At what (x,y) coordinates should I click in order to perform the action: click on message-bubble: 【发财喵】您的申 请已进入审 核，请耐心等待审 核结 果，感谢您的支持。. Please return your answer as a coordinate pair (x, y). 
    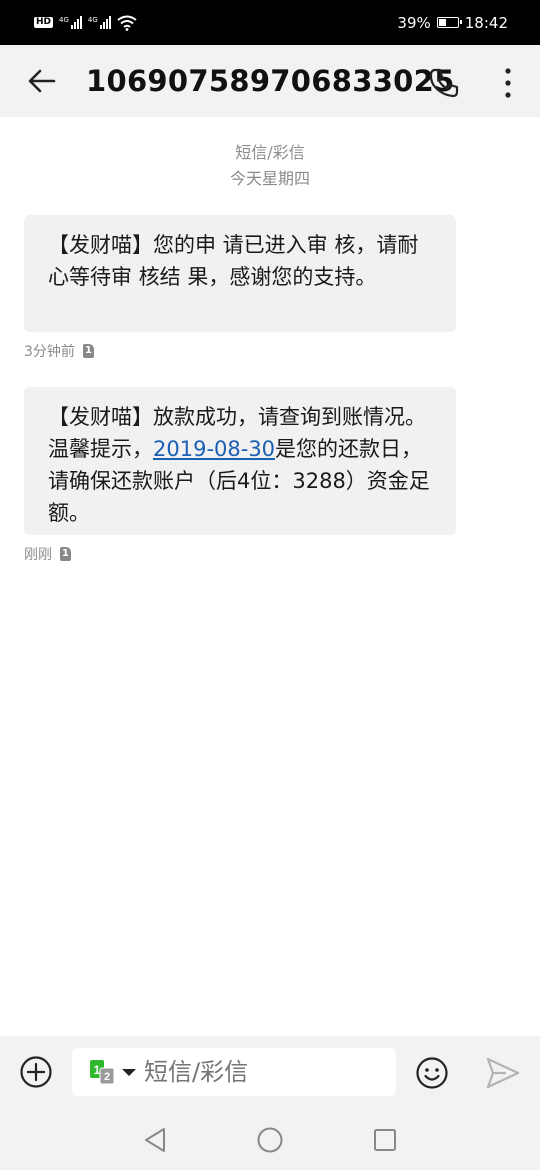
    Looking at the image, I should click on (240, 273).